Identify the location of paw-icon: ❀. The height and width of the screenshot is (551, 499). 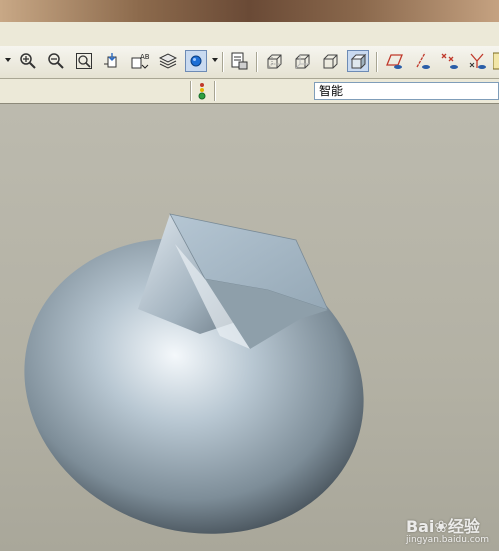
(441, 526).